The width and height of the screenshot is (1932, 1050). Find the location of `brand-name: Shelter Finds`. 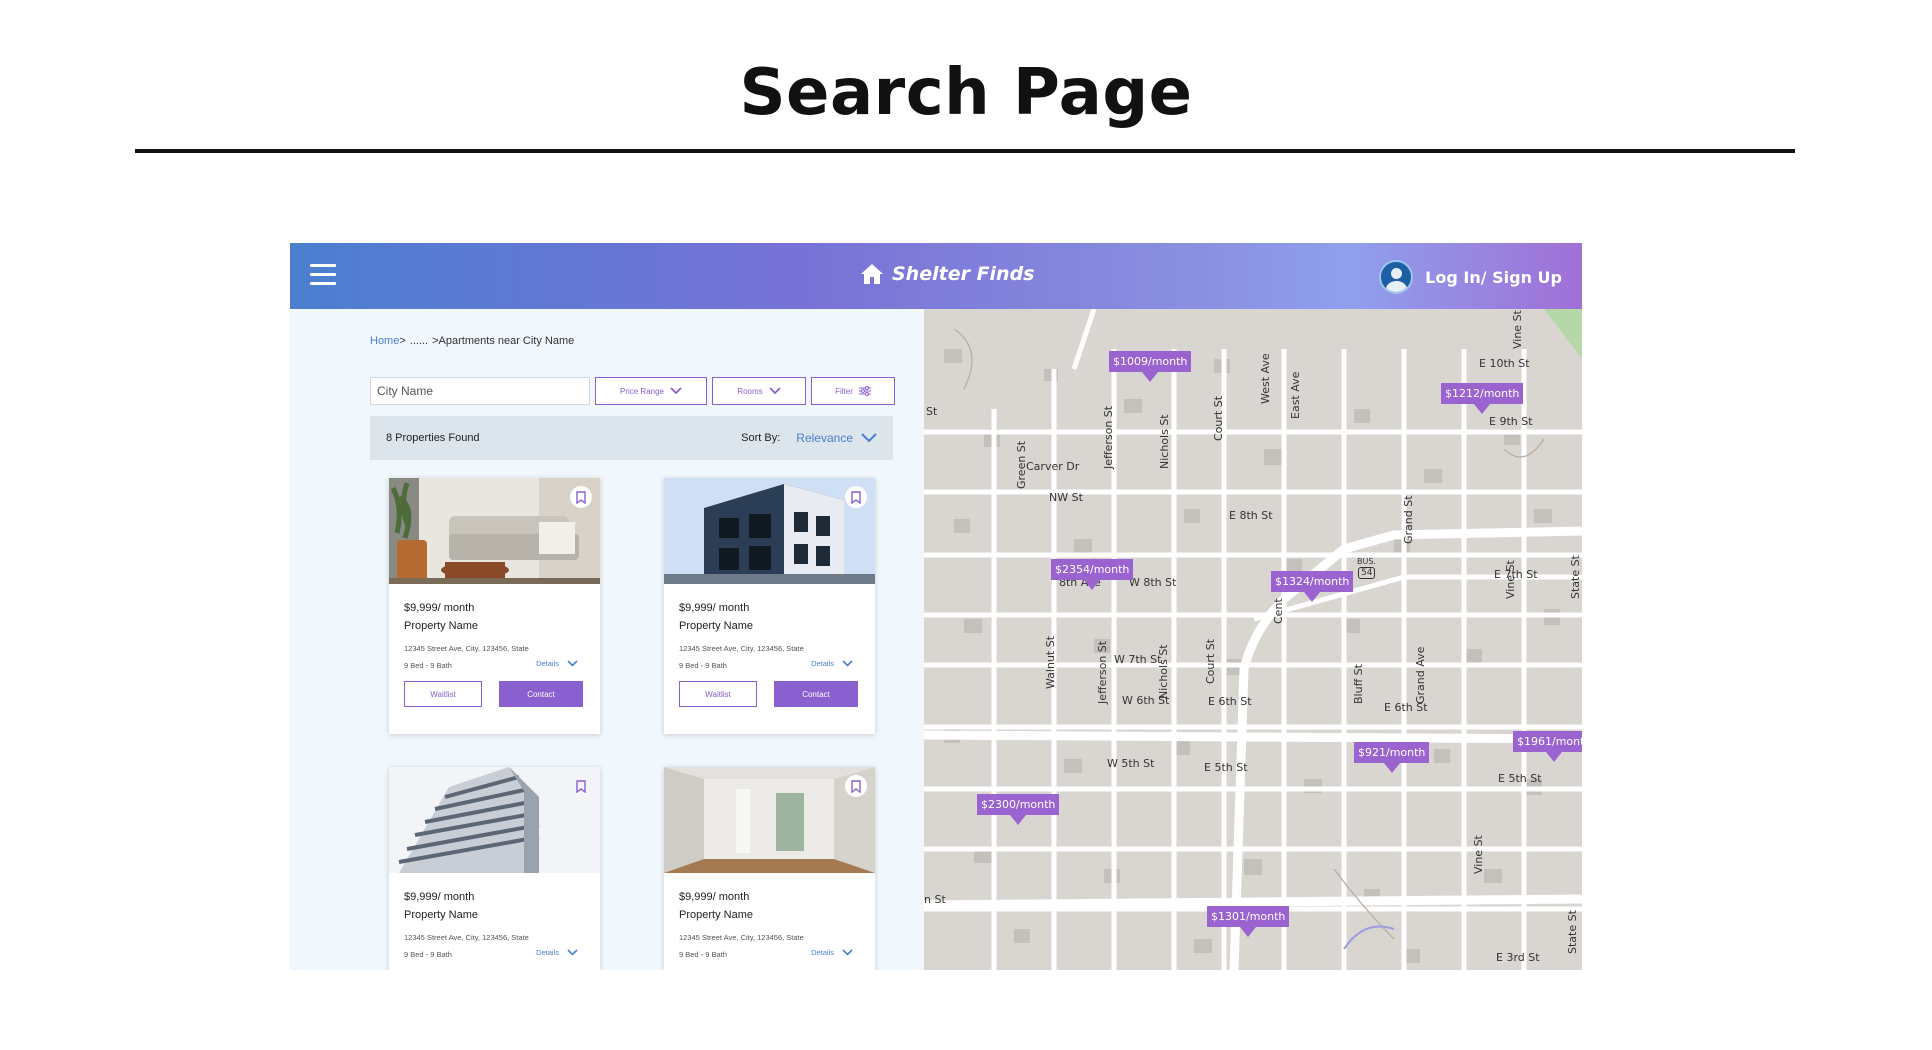

brand-name: Shelter Finds is located at coordinates (963, 274).